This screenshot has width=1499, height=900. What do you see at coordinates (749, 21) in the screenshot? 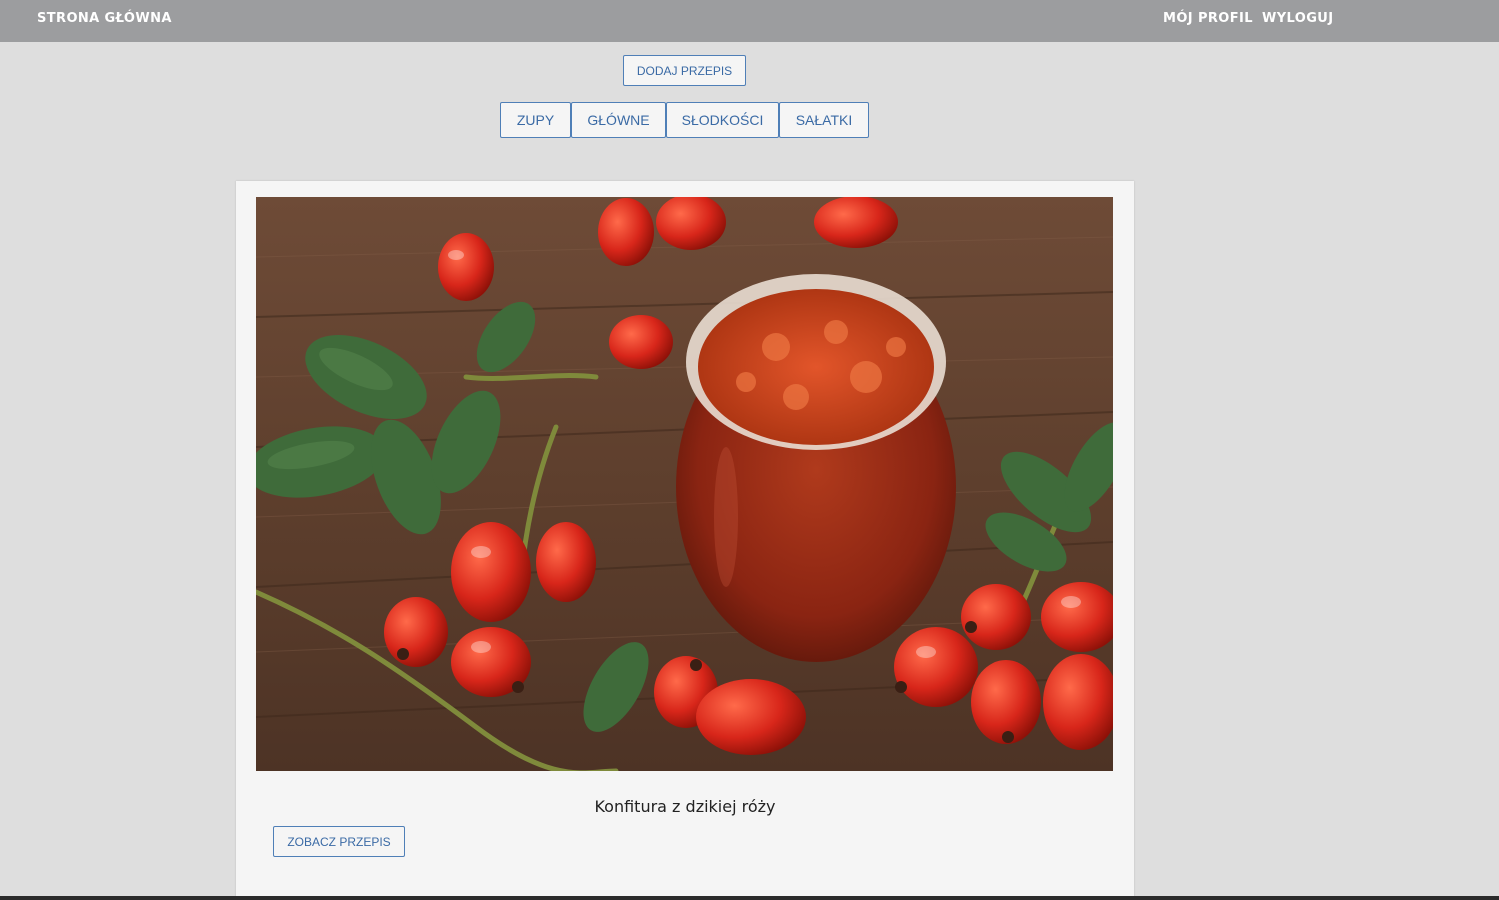
I see `top-navbar: STRONA GŁÓWNA MÓJ PROFIL WYLOGUJ` at bounding box center [749, 21].